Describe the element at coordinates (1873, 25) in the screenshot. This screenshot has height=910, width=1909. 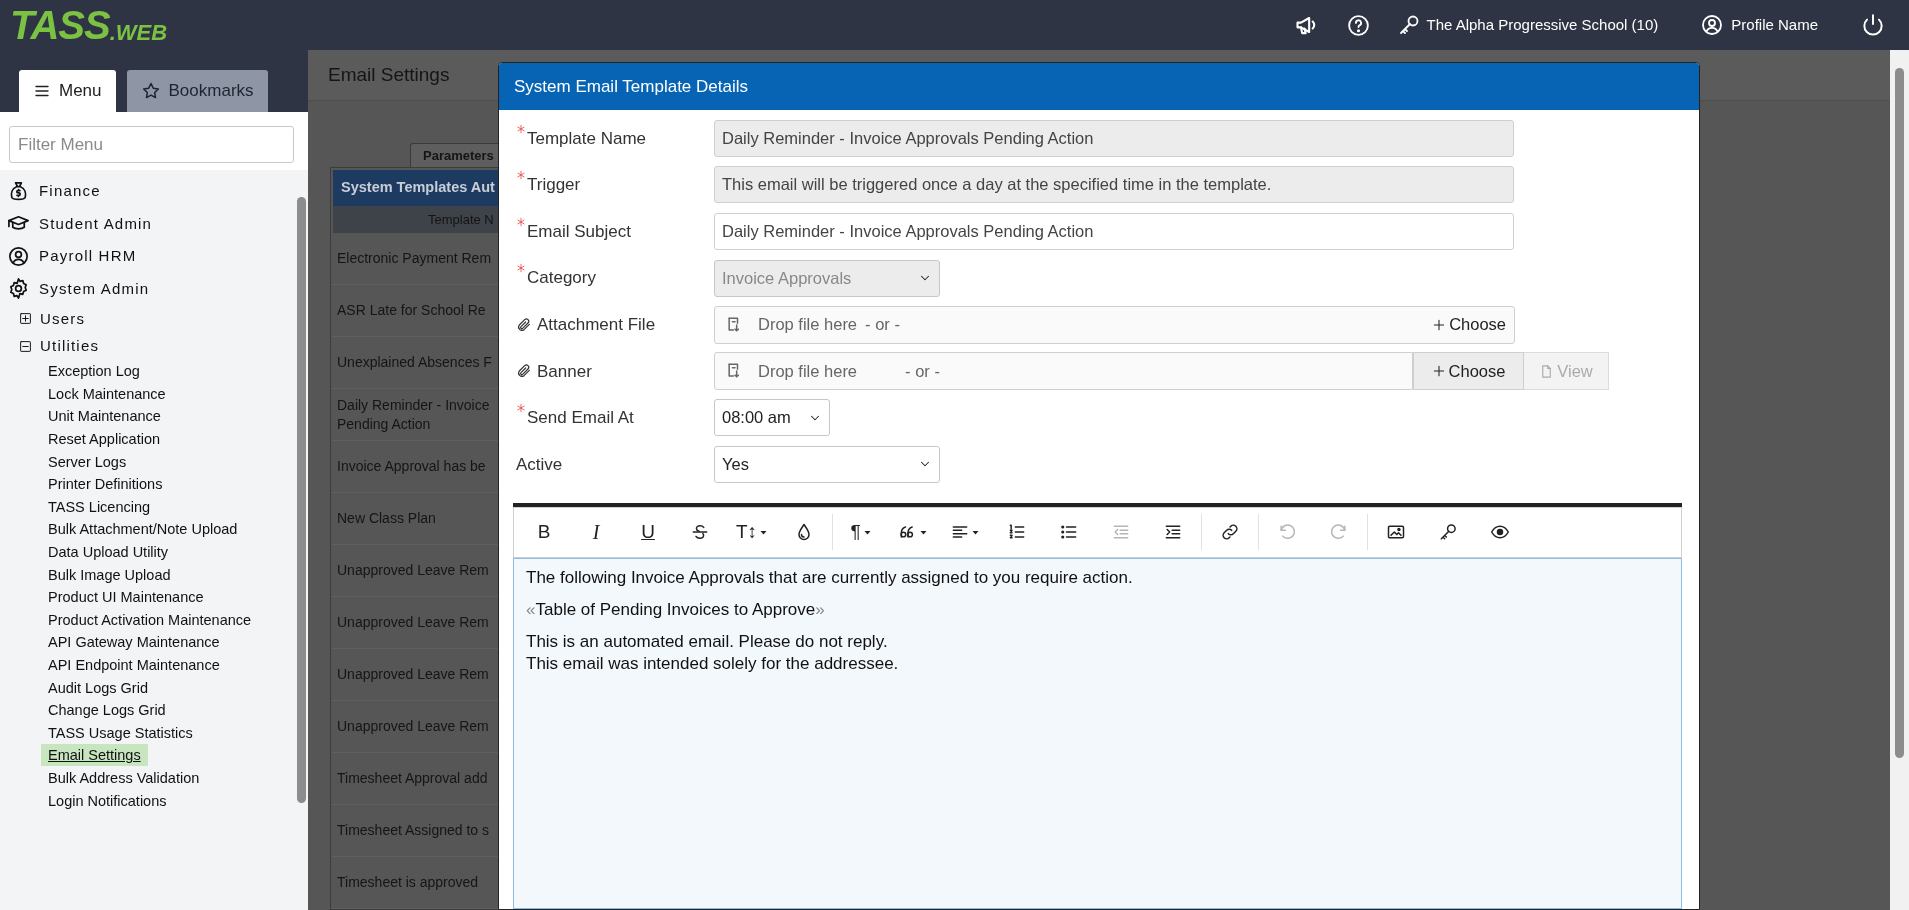
I see `power-icon` at that location.